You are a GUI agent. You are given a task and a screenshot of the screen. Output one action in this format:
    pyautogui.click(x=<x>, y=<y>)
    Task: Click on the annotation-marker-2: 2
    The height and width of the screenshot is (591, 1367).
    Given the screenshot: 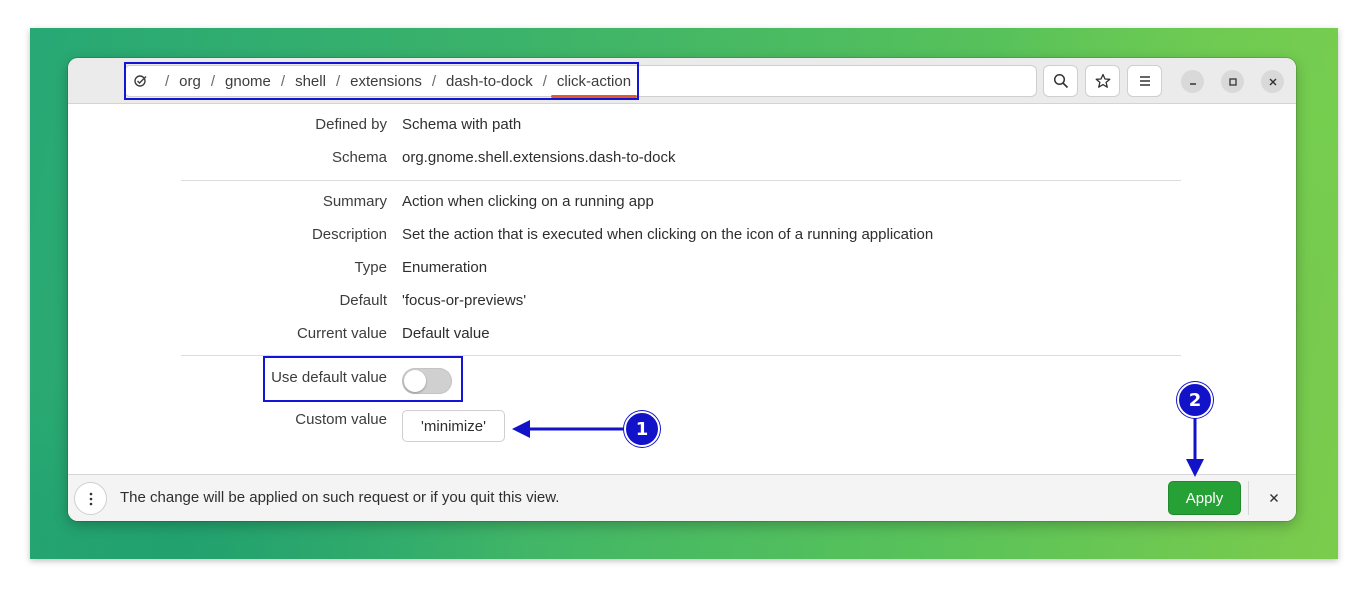 What is the action you would take?
    pyautogui.click(x=1195, y=400)
    